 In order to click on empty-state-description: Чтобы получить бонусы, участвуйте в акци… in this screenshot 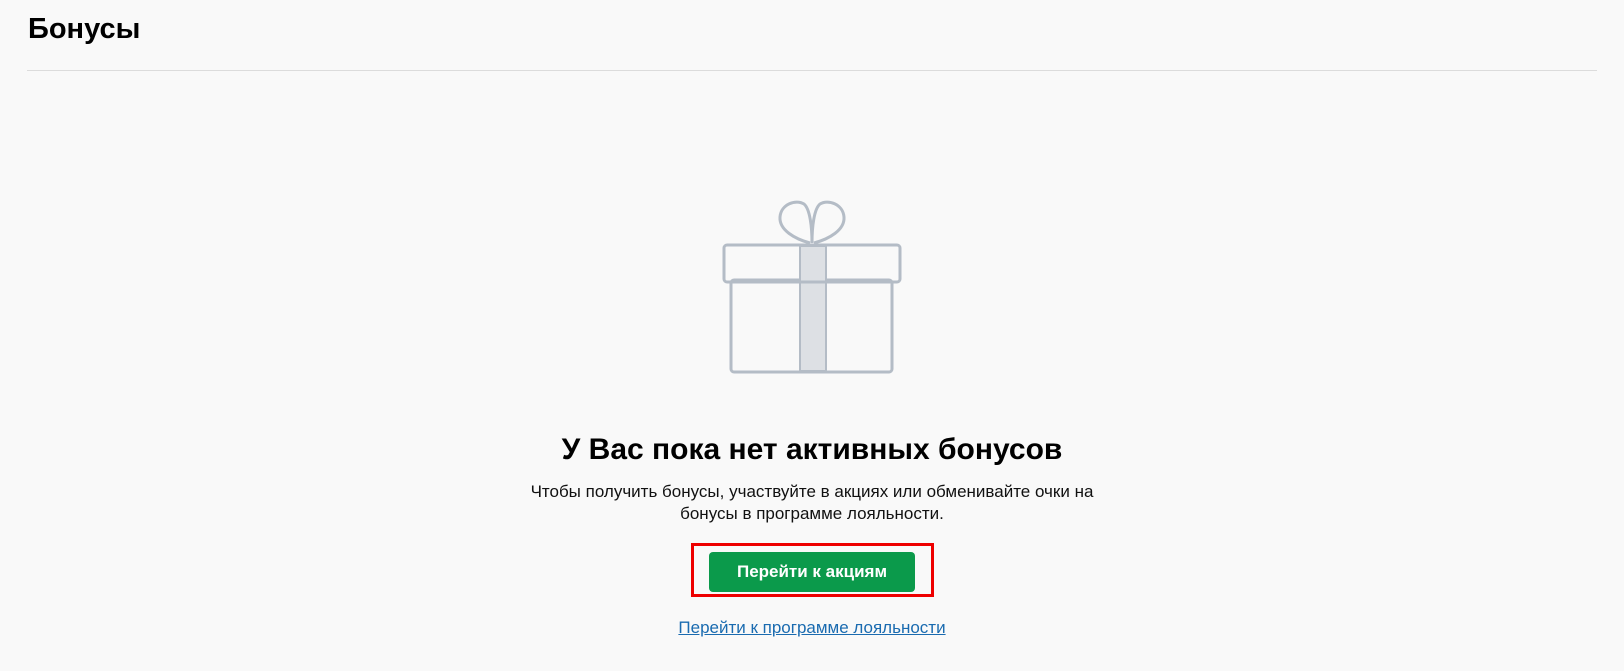, I will do `click(812, 502)`.